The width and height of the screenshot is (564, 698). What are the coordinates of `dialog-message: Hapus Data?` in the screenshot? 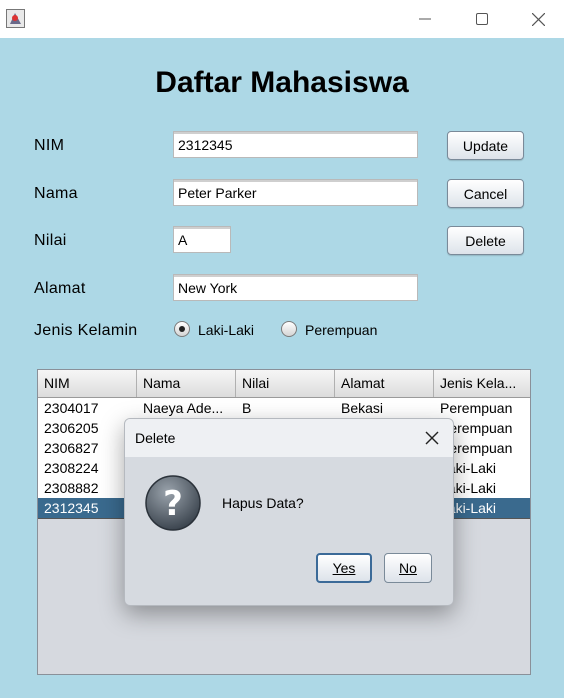 It's located at (263, 503).